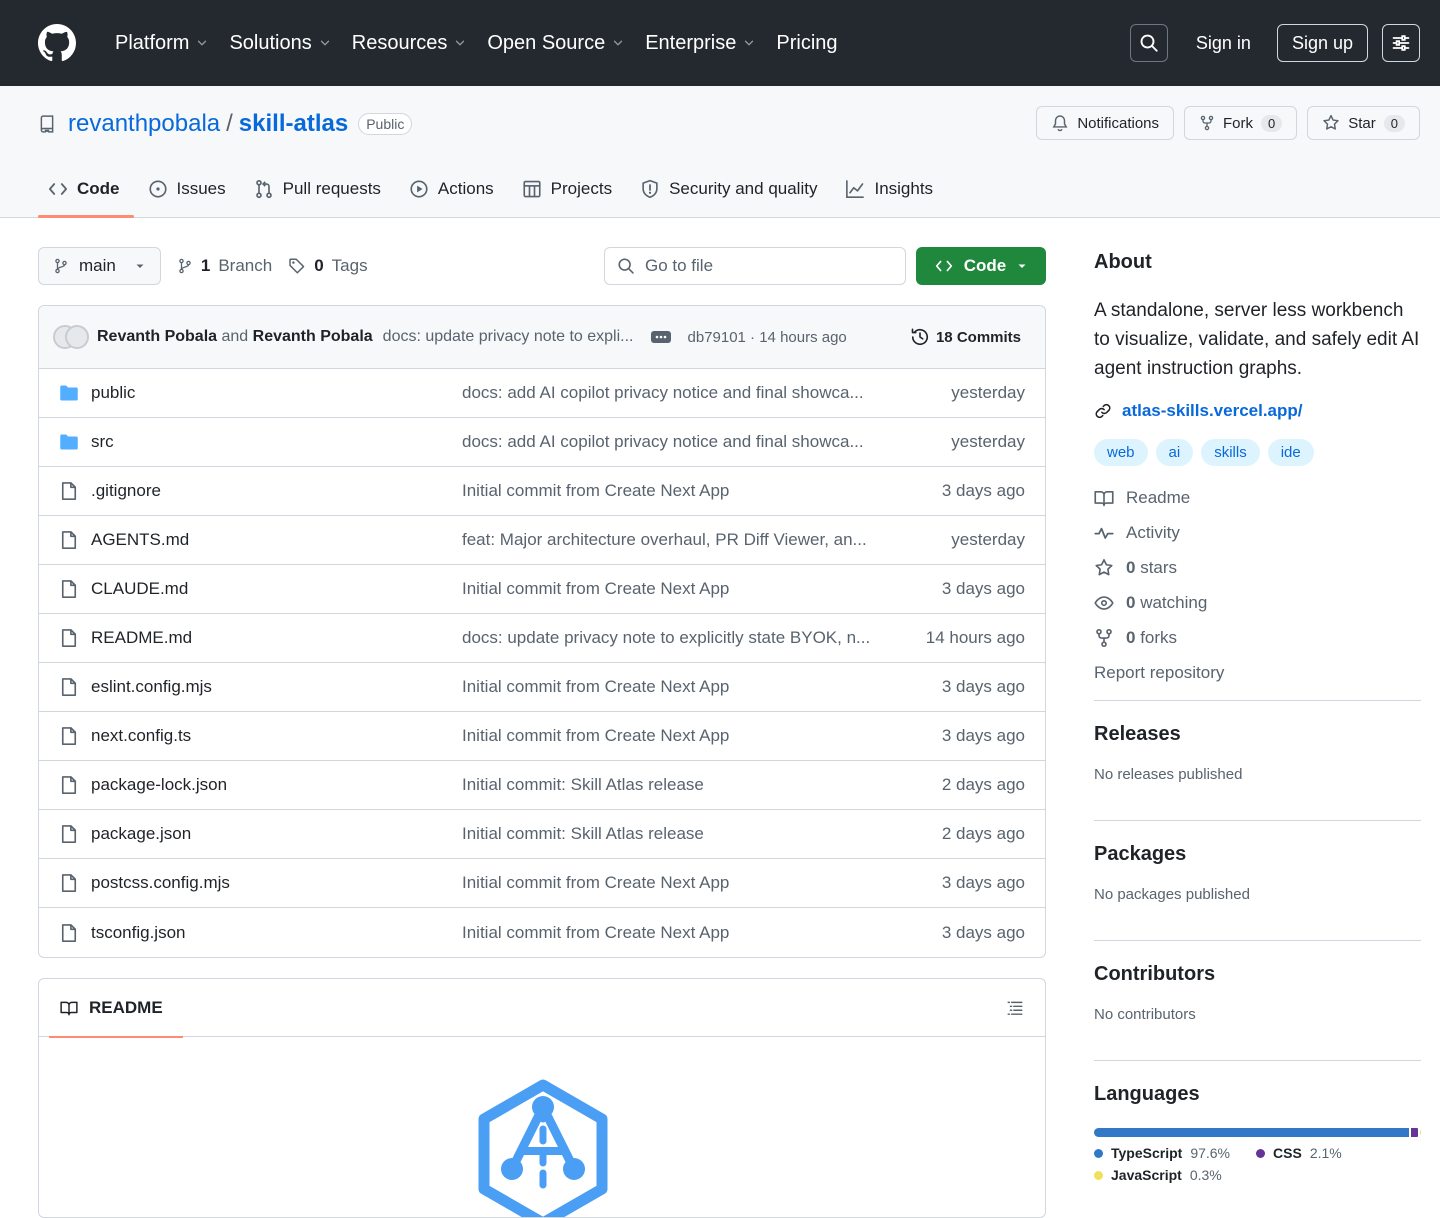 This screenshot has height=1218, width=1440. I want to click on tab-pull-requests: Pull requests, so click(319, 189).